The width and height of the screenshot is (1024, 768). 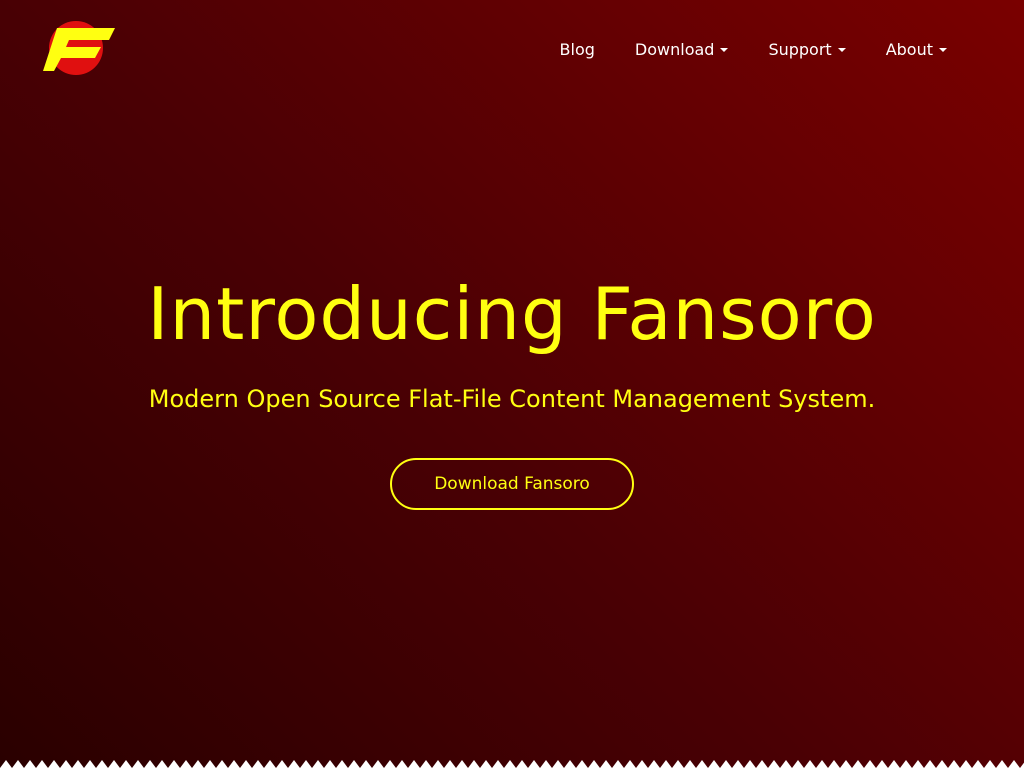 I want to click on nav-blog-label: Blog, so click(x=577, y=49).